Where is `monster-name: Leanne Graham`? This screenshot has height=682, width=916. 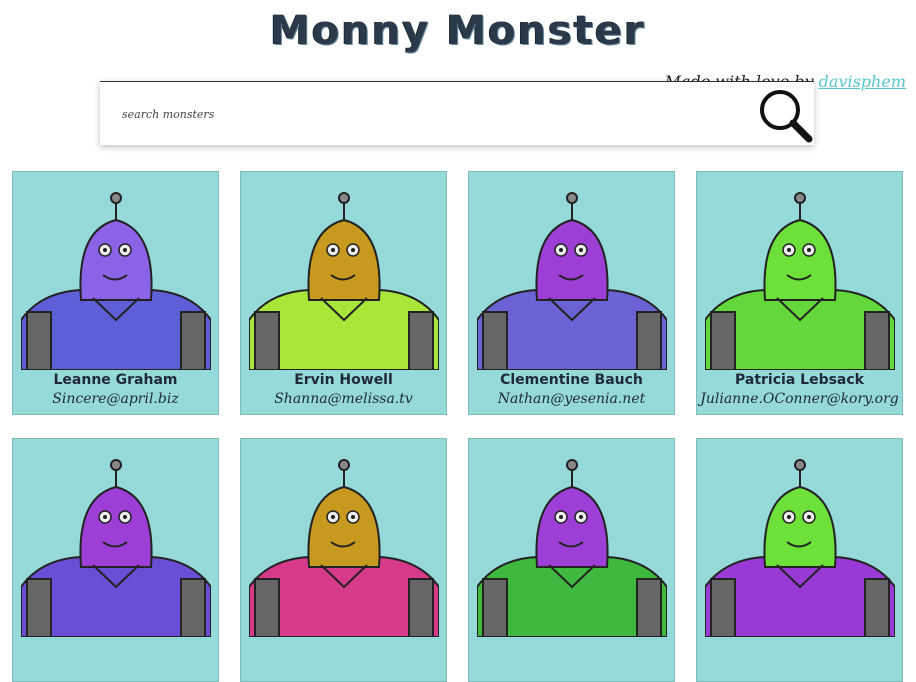 monster-name: Leanne Graham is located at coordinates (115, 380).